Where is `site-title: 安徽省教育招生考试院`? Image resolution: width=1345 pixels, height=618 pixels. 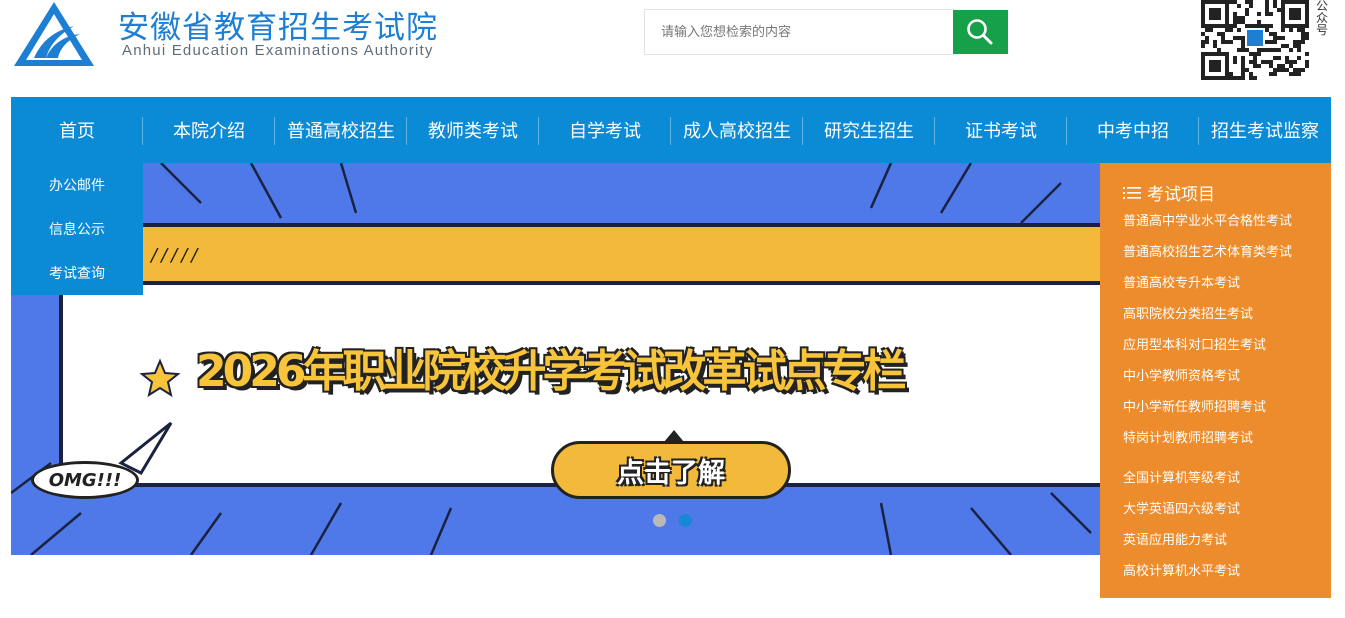
site-title: 安徽省教育招生考试院 is located at coordinates (278, 28).